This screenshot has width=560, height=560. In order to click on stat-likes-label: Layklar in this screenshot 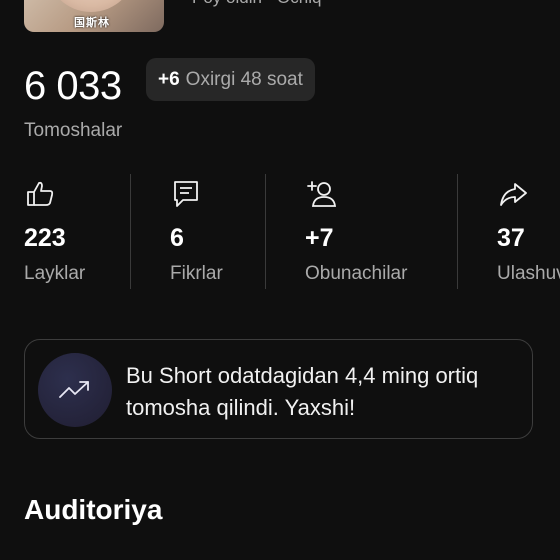, I will do `click(55, 273)`.